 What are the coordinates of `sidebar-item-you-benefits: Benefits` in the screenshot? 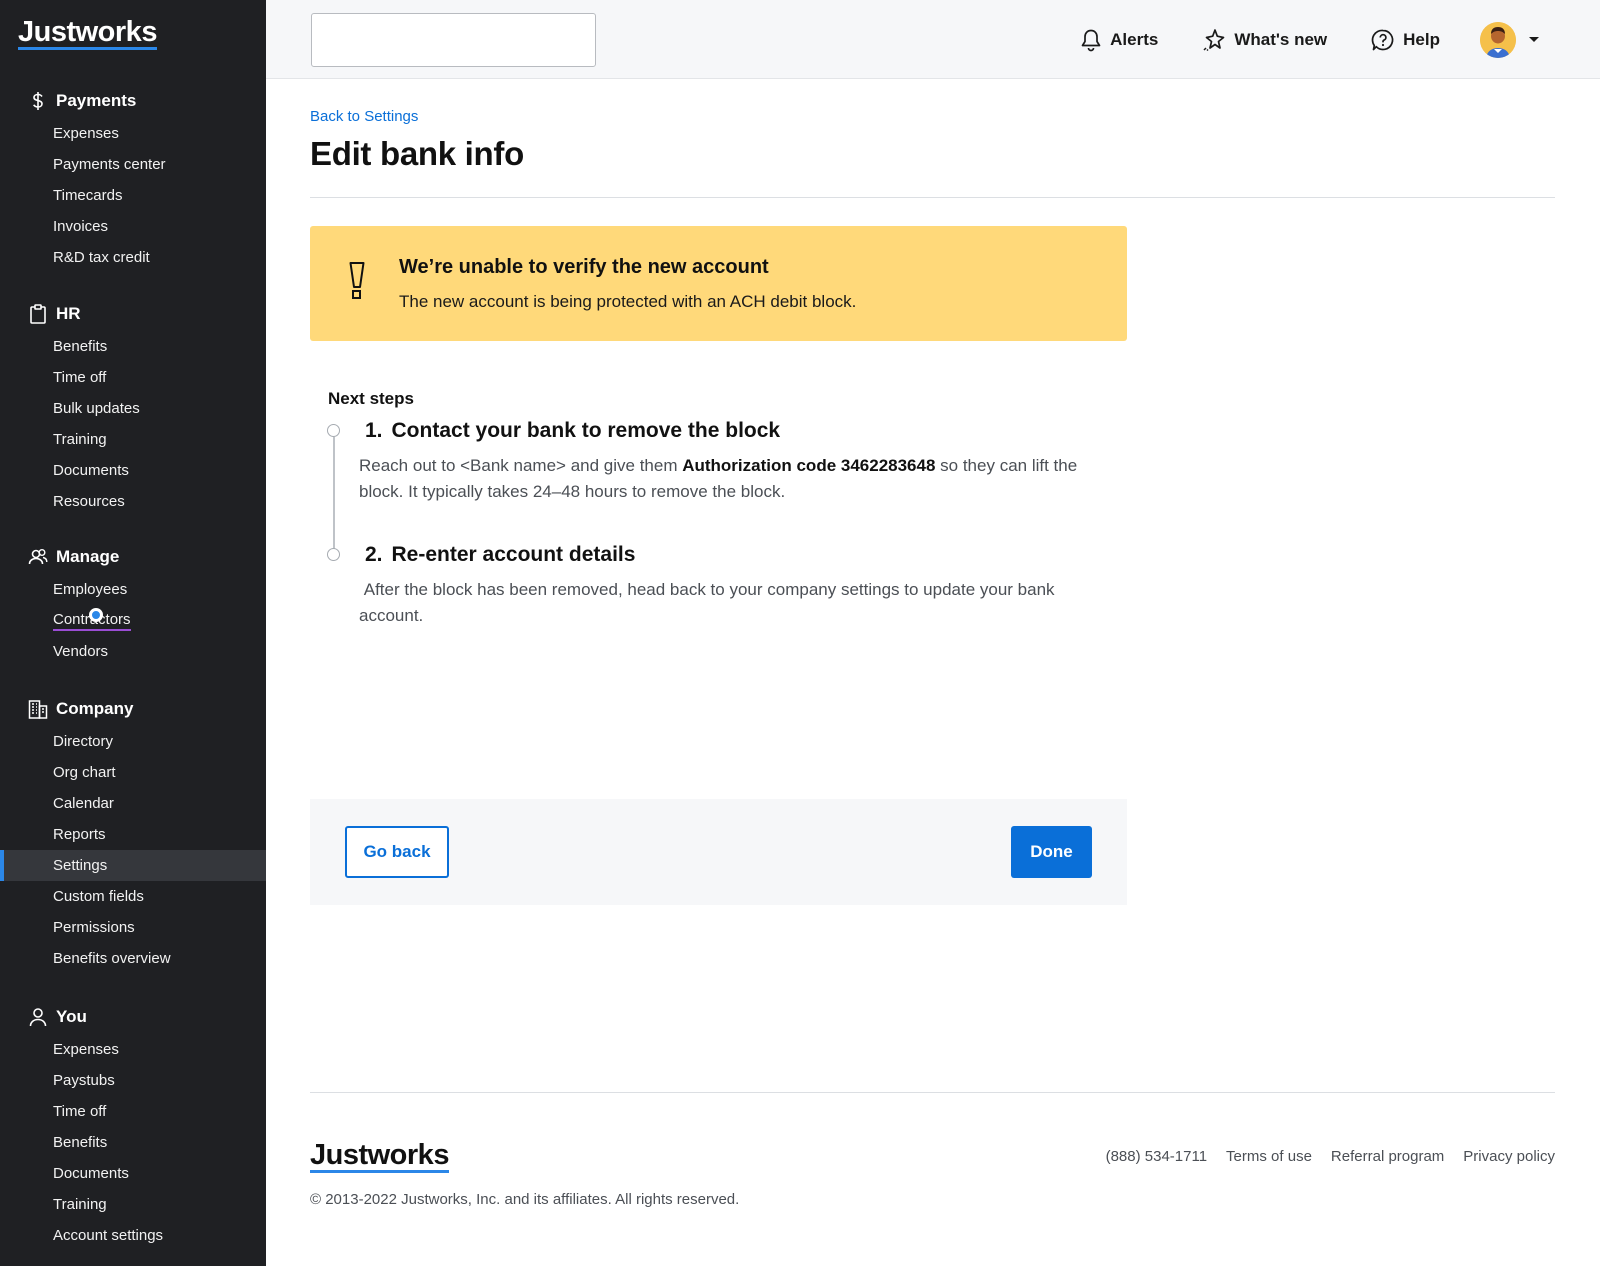 It's located at (133, 1142).